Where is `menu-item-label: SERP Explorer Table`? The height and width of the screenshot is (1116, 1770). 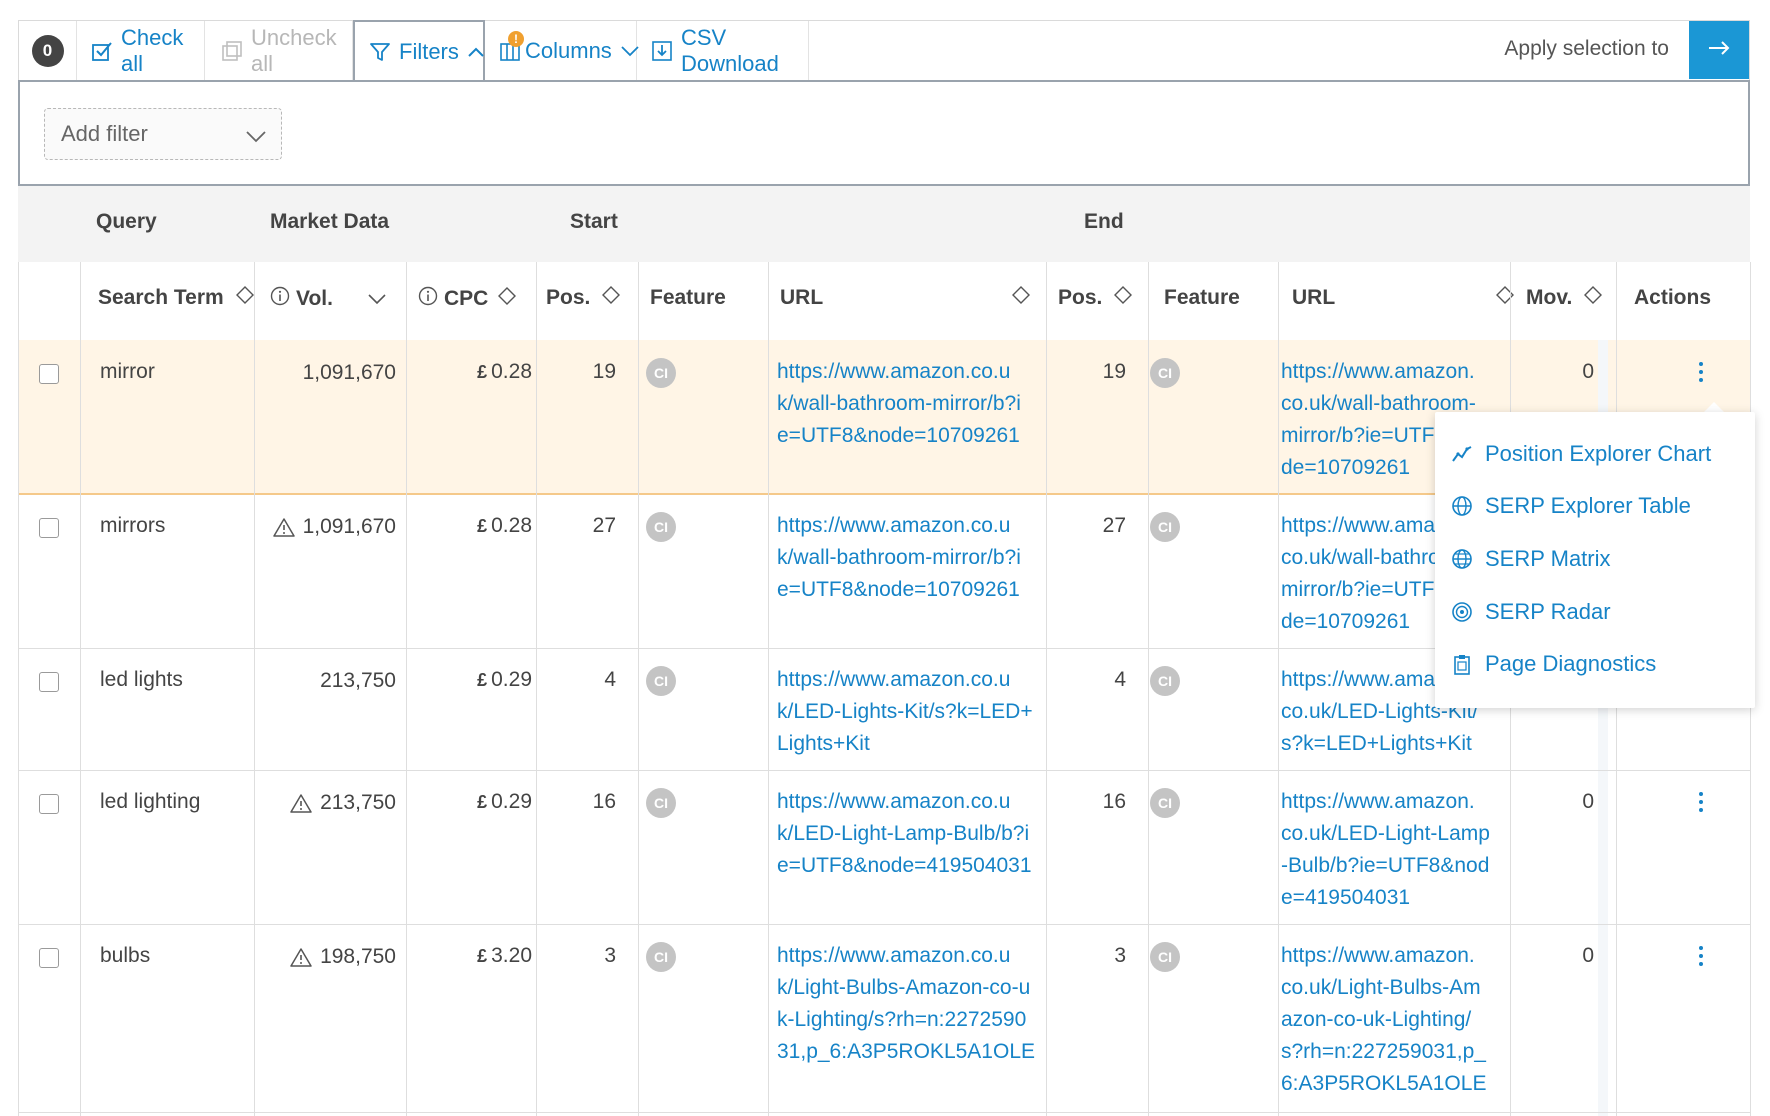 menu-item-label: SERP Explorer Table is located at coordinates (1588, 505).